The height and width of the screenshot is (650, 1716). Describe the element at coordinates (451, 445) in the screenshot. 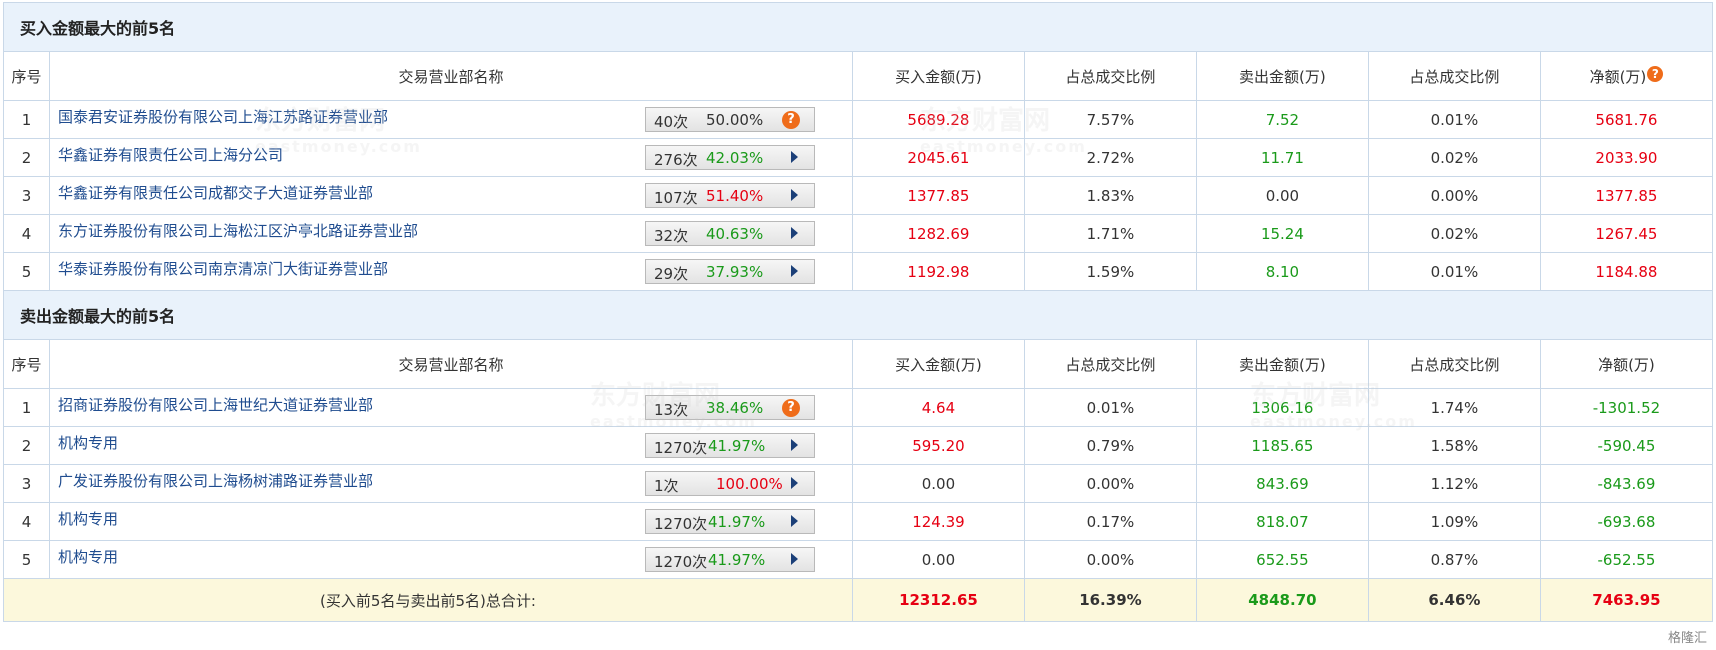

I see `row-name-cell: 机构专用 1270次 41.97%` at that location.